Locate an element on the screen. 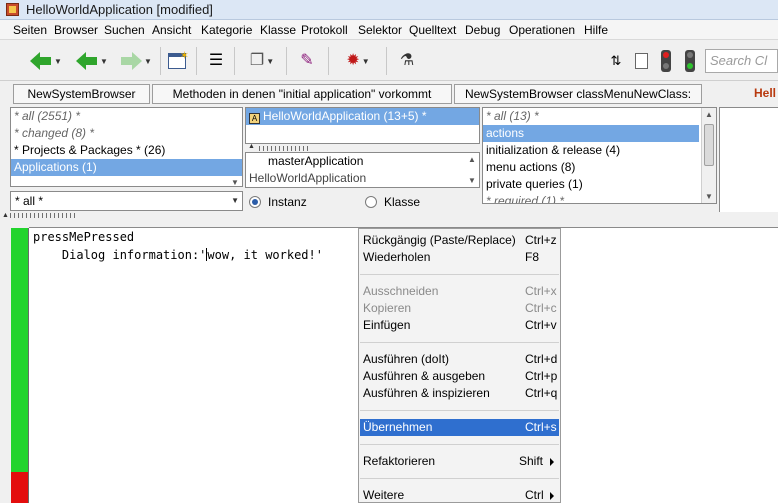 The image size is (778, 503). code-line-1: pressMePressed is located at coordinates (84, 237).